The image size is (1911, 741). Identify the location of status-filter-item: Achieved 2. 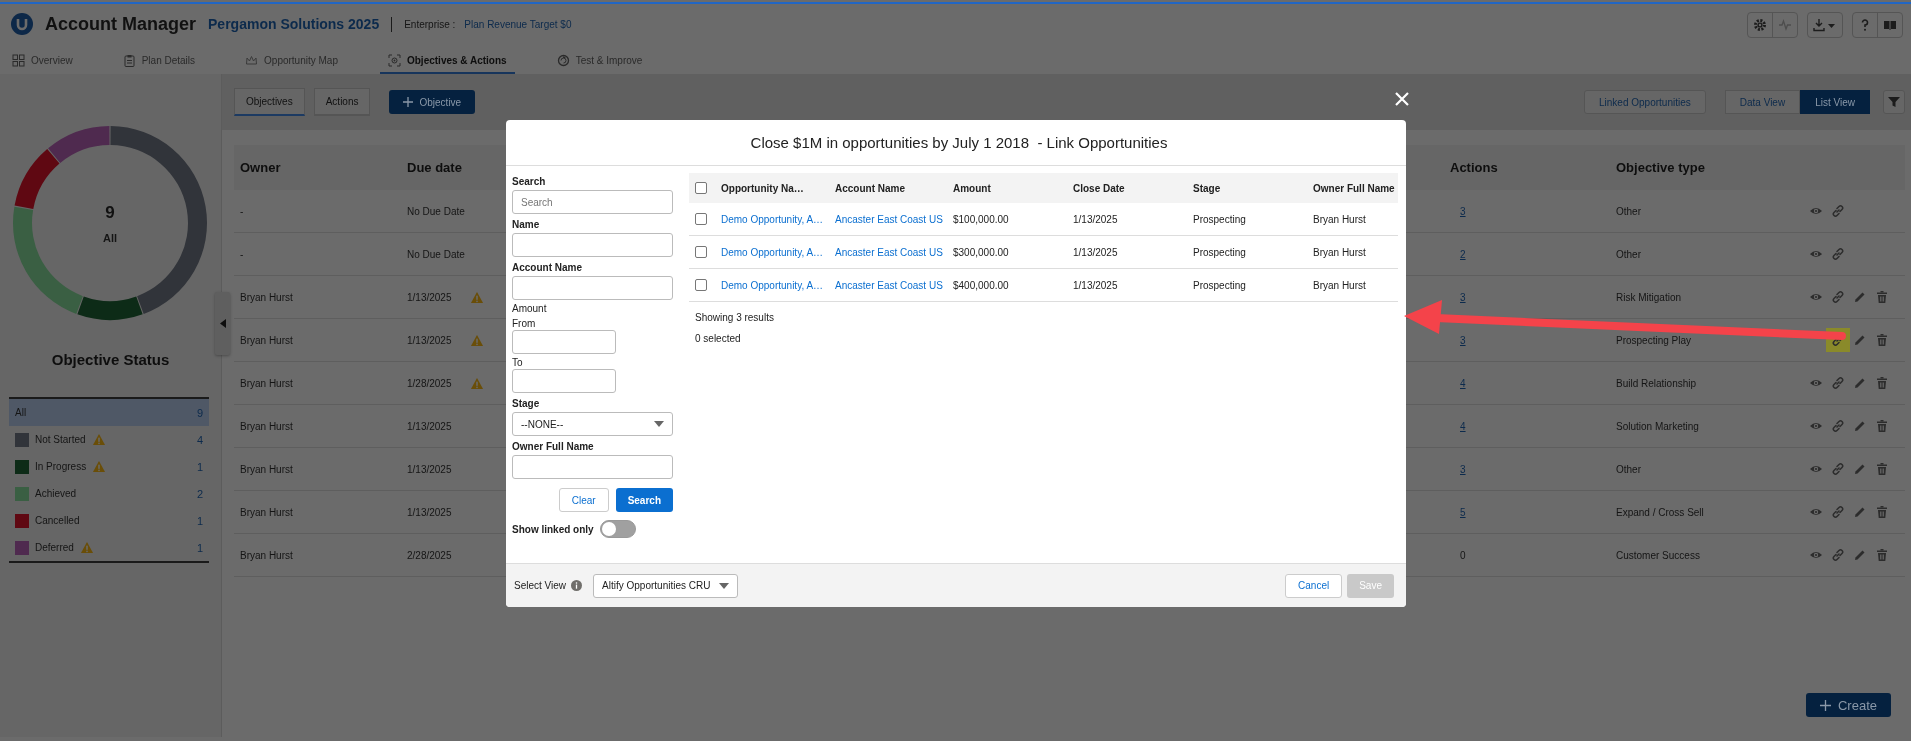
(109, 493).